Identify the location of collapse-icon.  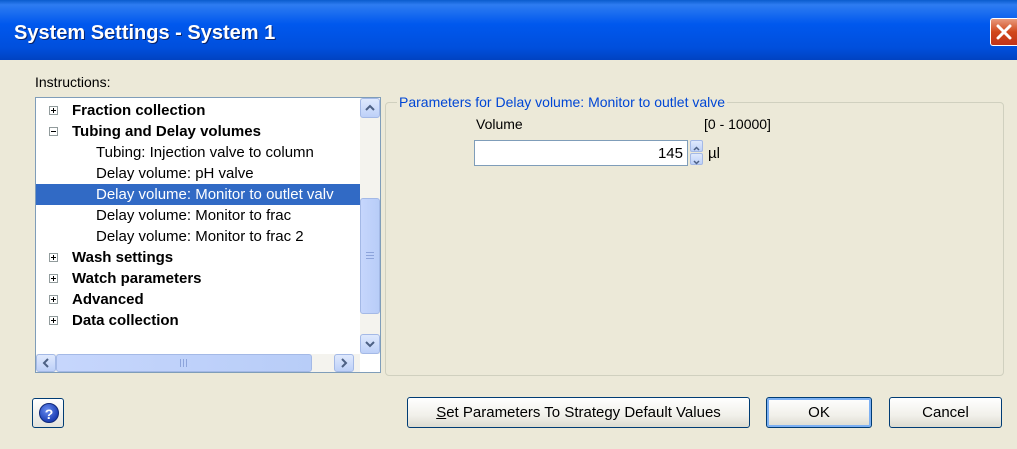
(53, 131).